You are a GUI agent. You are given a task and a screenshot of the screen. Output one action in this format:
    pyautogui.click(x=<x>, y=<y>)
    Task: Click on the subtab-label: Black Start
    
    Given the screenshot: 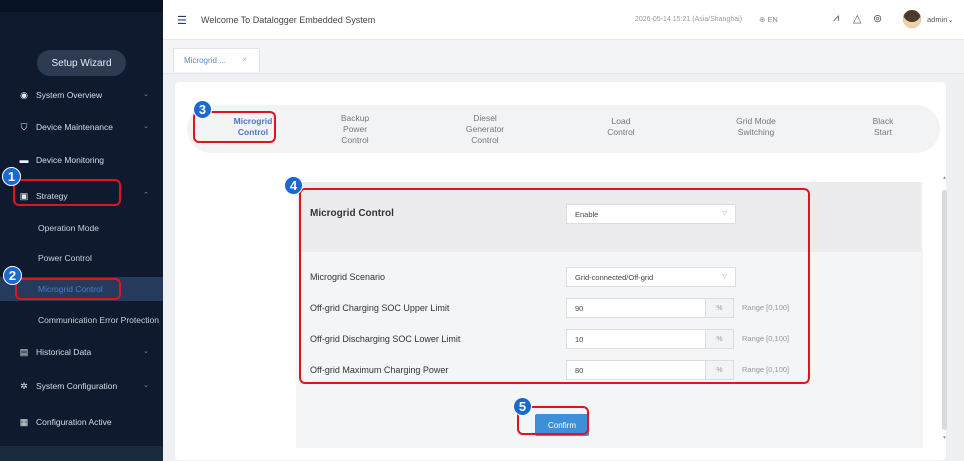 What is the action you would take?
    pyautogui.click(x=883, y=126)
    